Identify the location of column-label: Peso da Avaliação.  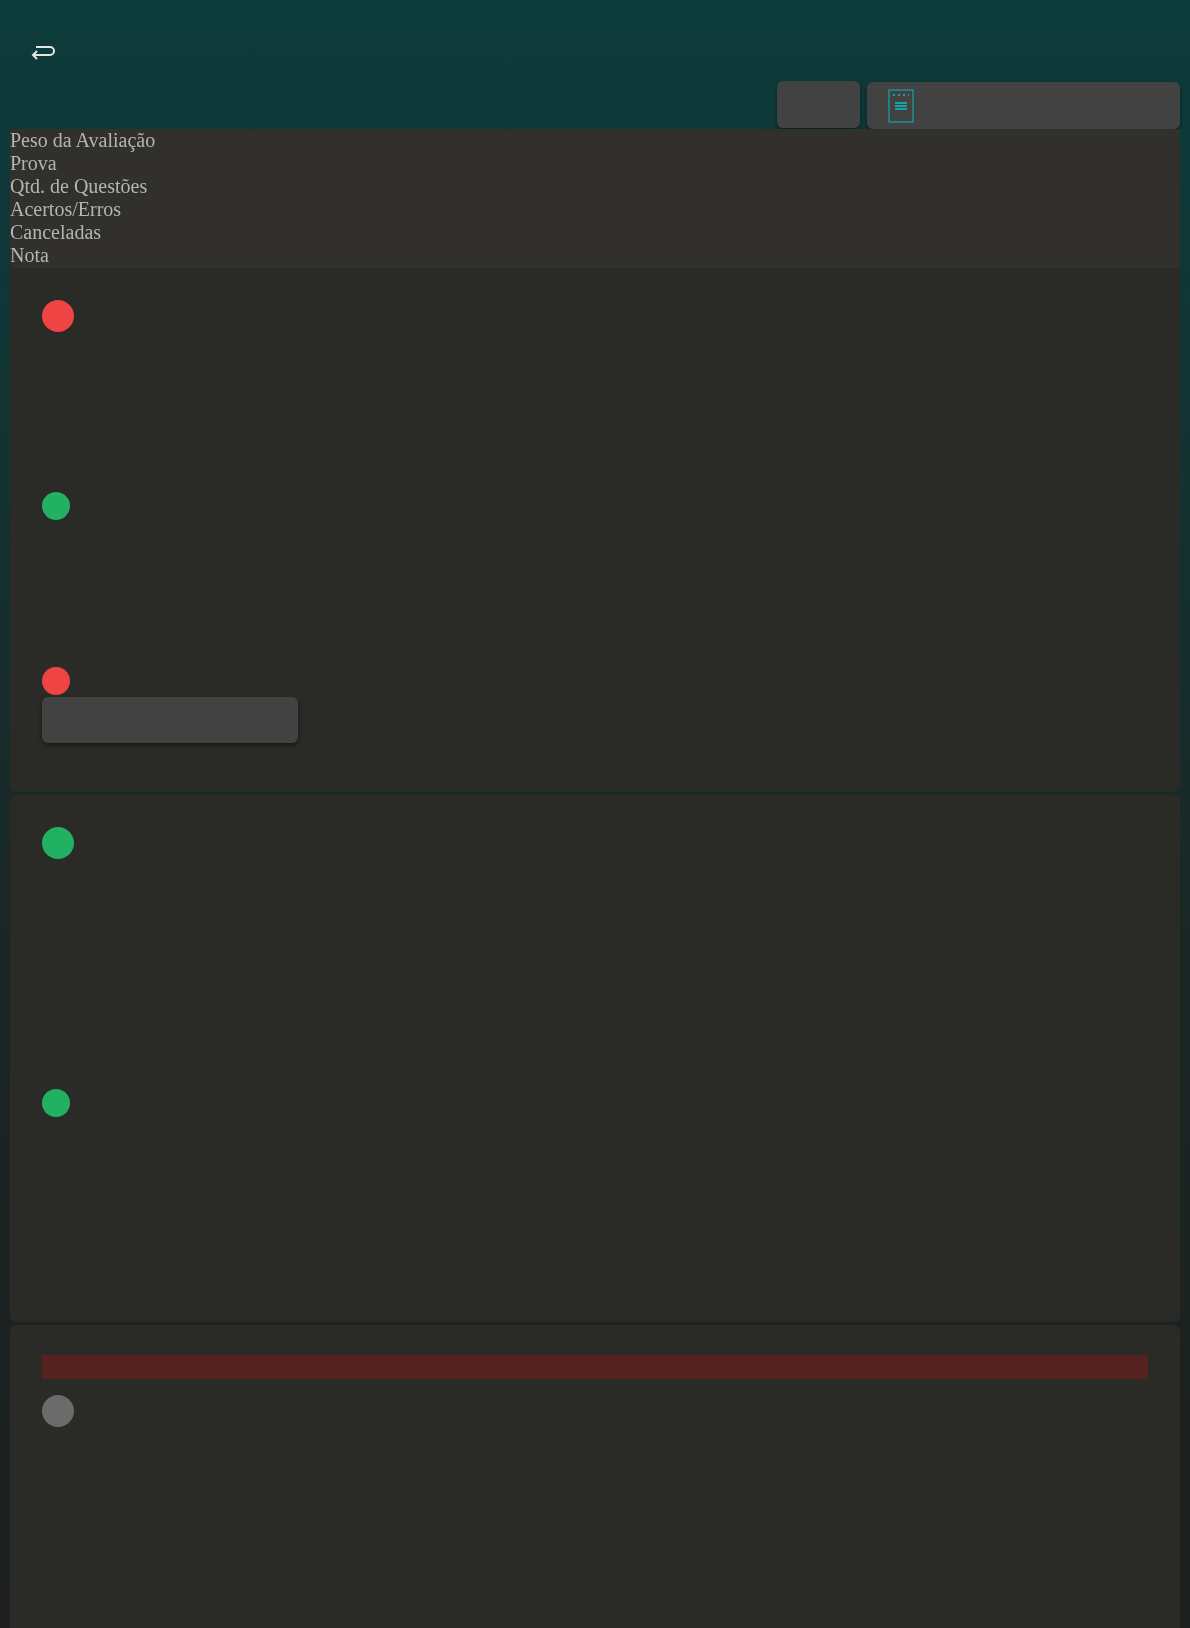
(83, 140).